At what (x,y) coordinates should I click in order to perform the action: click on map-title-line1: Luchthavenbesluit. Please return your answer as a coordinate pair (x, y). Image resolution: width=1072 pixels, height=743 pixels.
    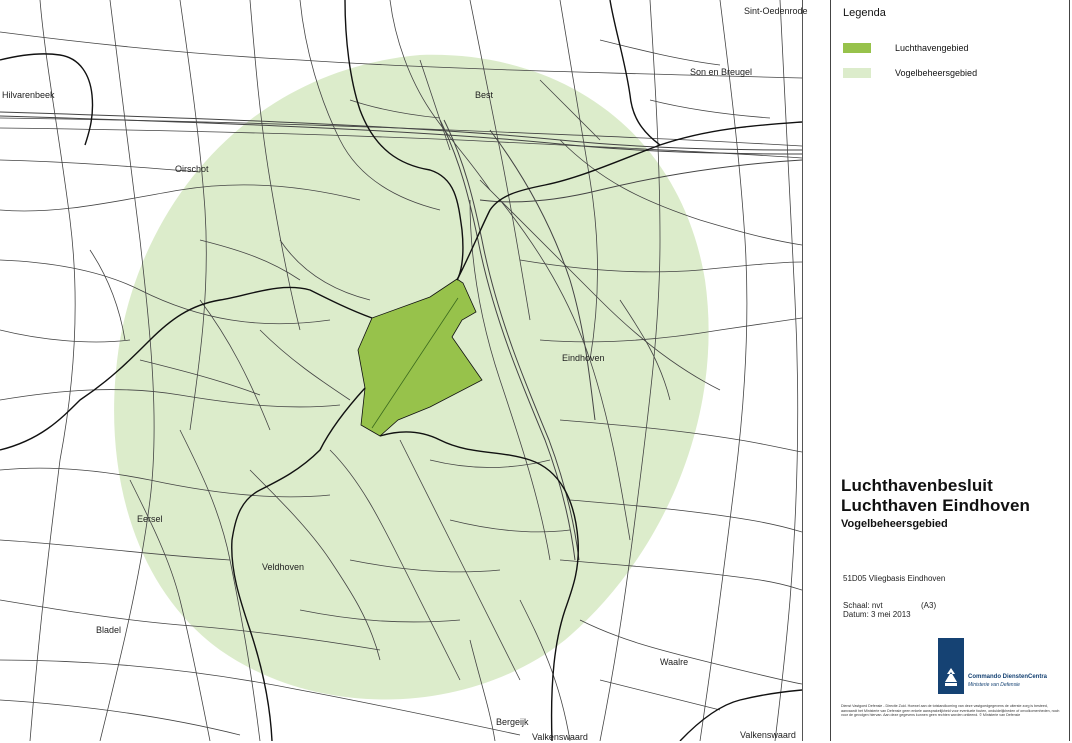
    Looking at the image, I should click on (917, 485).